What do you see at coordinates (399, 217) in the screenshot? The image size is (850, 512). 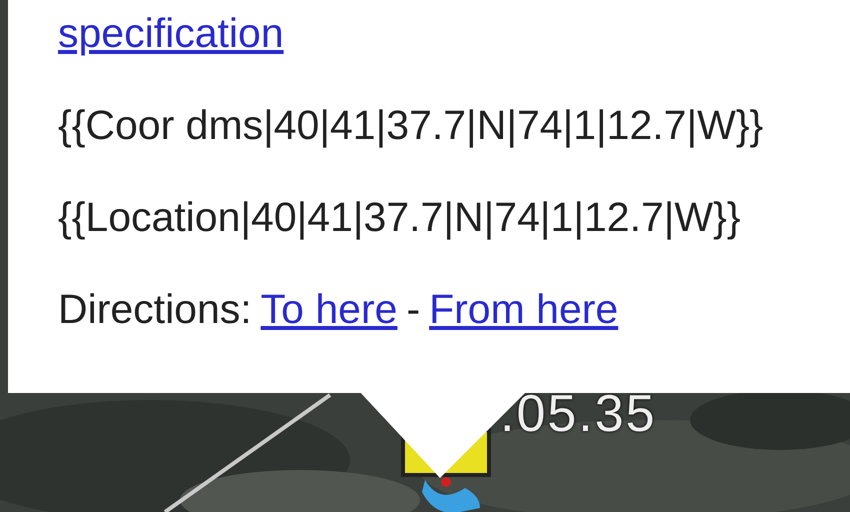 I see `template-text: {{Location|40|41|37.7|N|74|1|12.7|W}}` at bounding box center [399, 217].